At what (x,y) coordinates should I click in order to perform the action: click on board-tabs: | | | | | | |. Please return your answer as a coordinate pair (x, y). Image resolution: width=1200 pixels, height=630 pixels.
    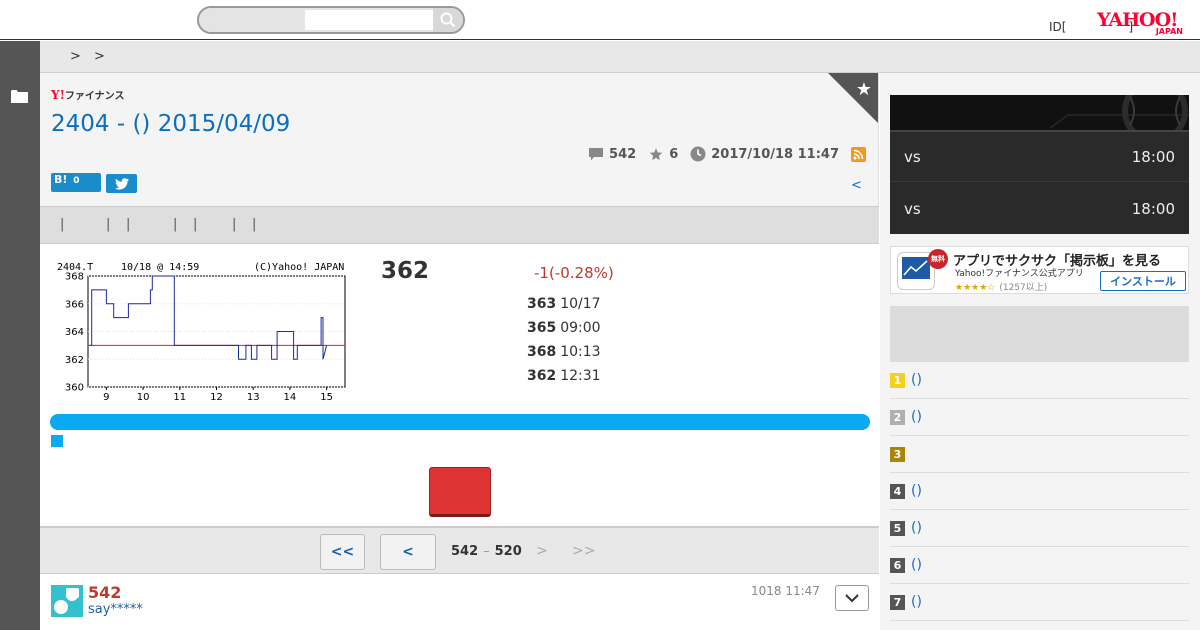
    Looking at the image, I should click on (459, 225).